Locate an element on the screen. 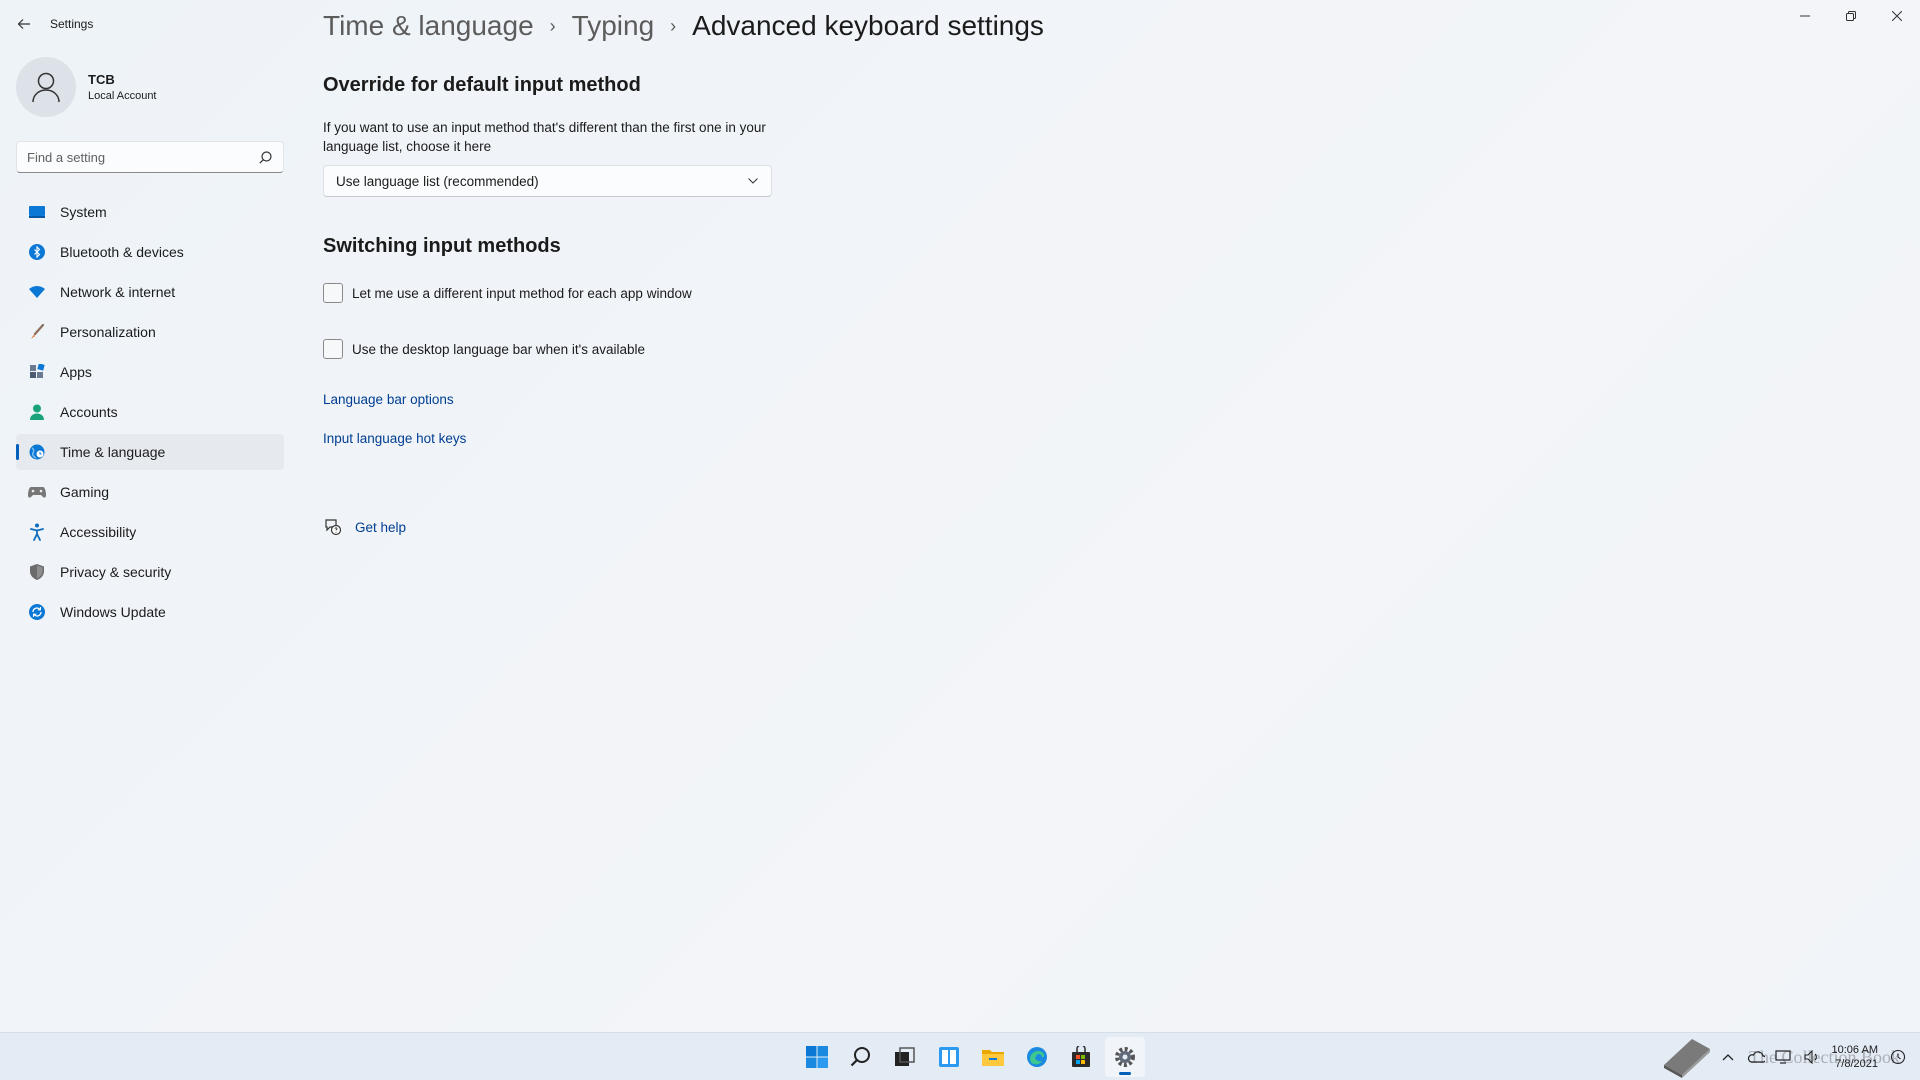 This screenshot has height=1080, width=1920. sidebar-item-accounts: Accounts is located at coordinates (150, 412).